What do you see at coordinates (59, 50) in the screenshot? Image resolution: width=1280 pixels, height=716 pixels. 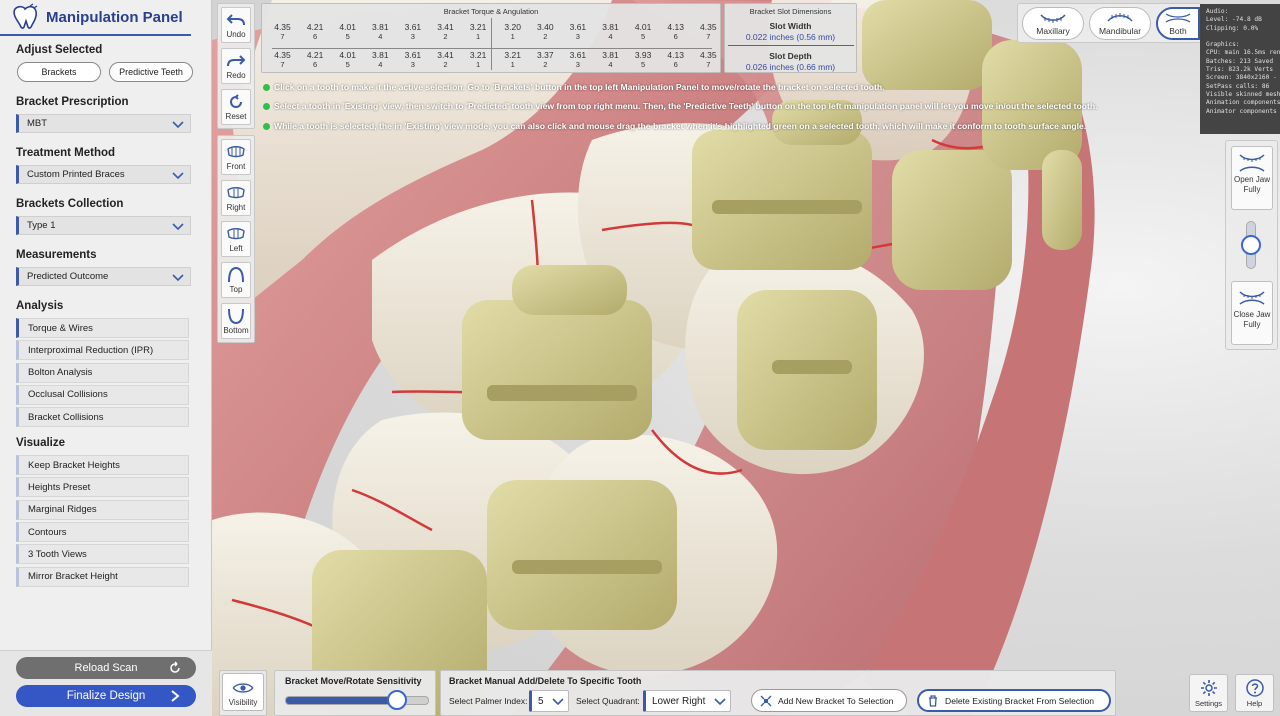 I see `adjust-selected-title: Adjust Selected` at bounding box center [59, 50].